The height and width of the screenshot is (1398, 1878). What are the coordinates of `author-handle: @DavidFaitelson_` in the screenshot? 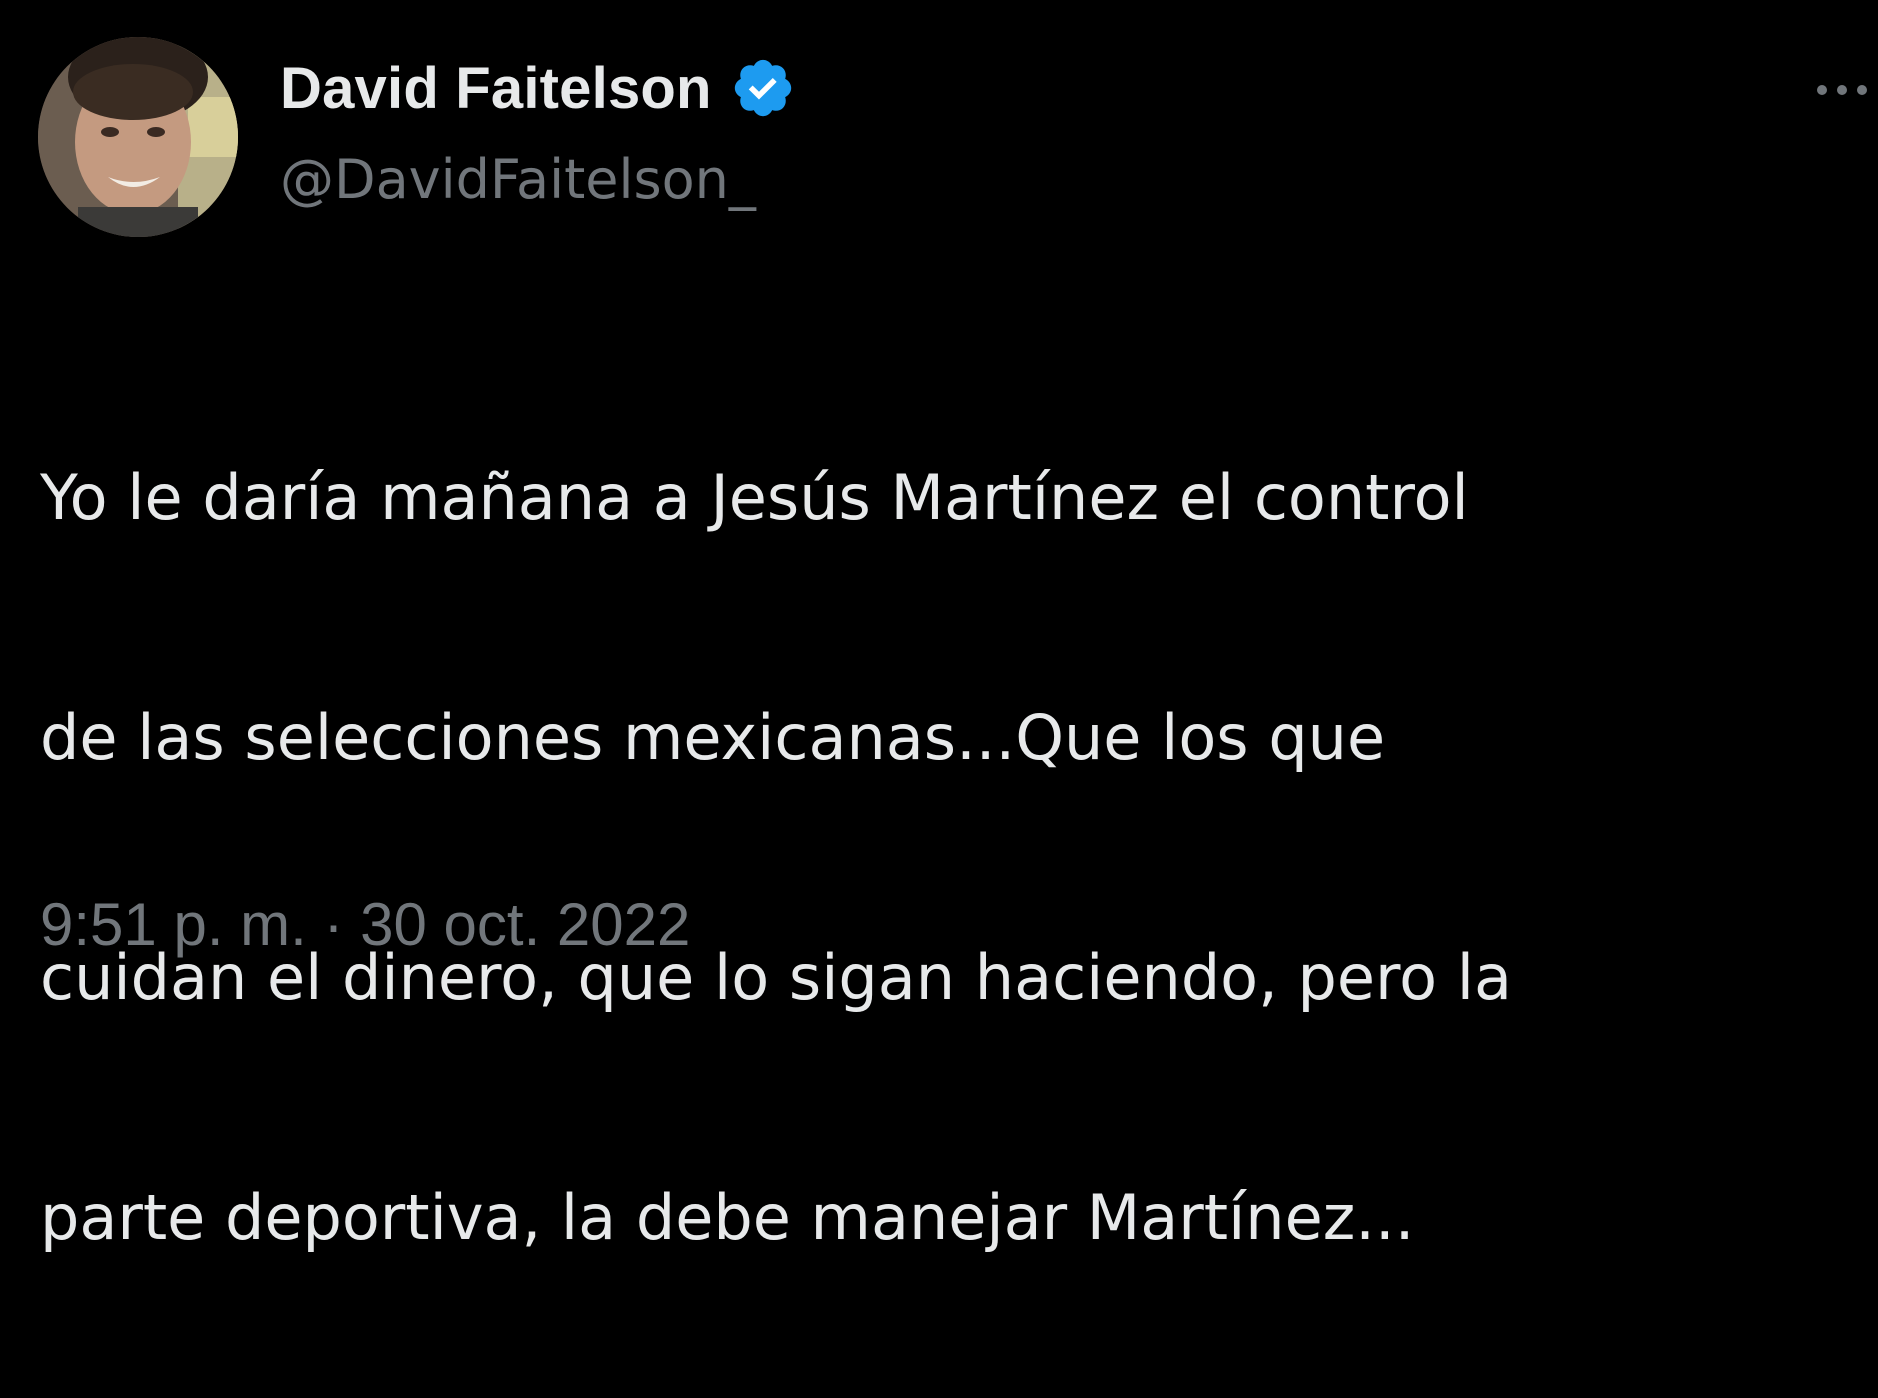 It's located at (518, 179).